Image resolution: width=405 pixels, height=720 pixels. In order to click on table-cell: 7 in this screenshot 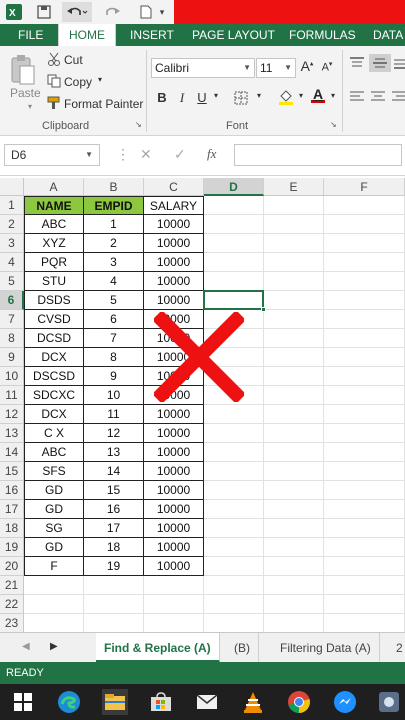, I will do `click(114, 338)`.